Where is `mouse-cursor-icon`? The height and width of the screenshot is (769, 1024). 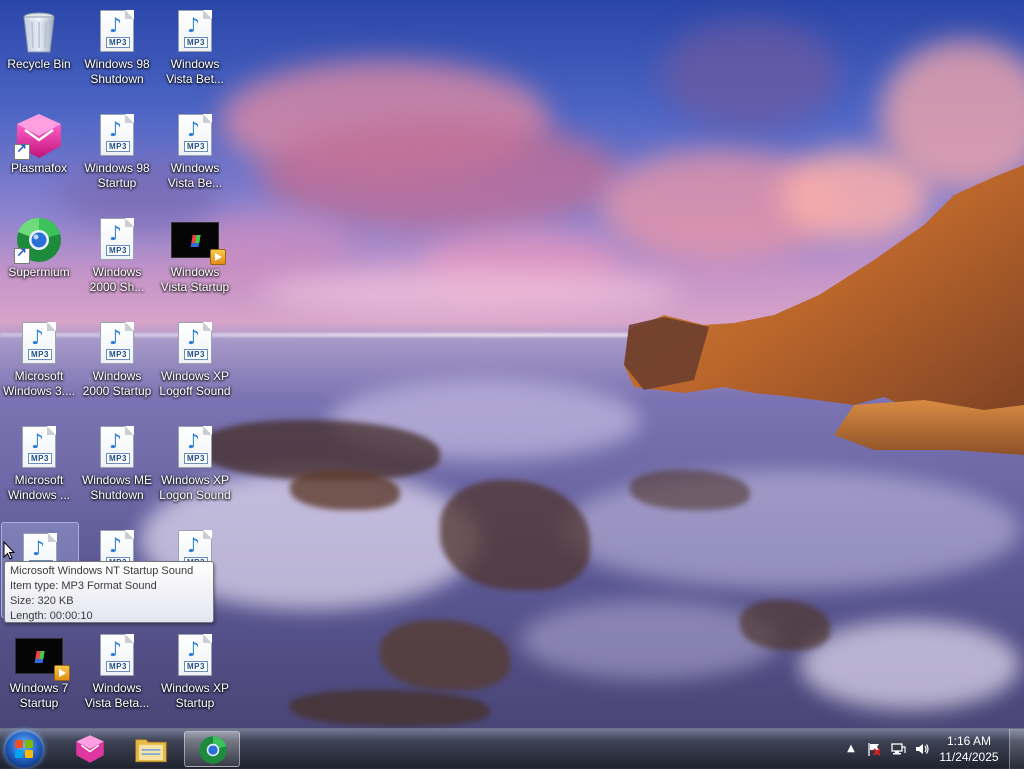
mouse-cursor-icon is located at coordinates (9, 550).